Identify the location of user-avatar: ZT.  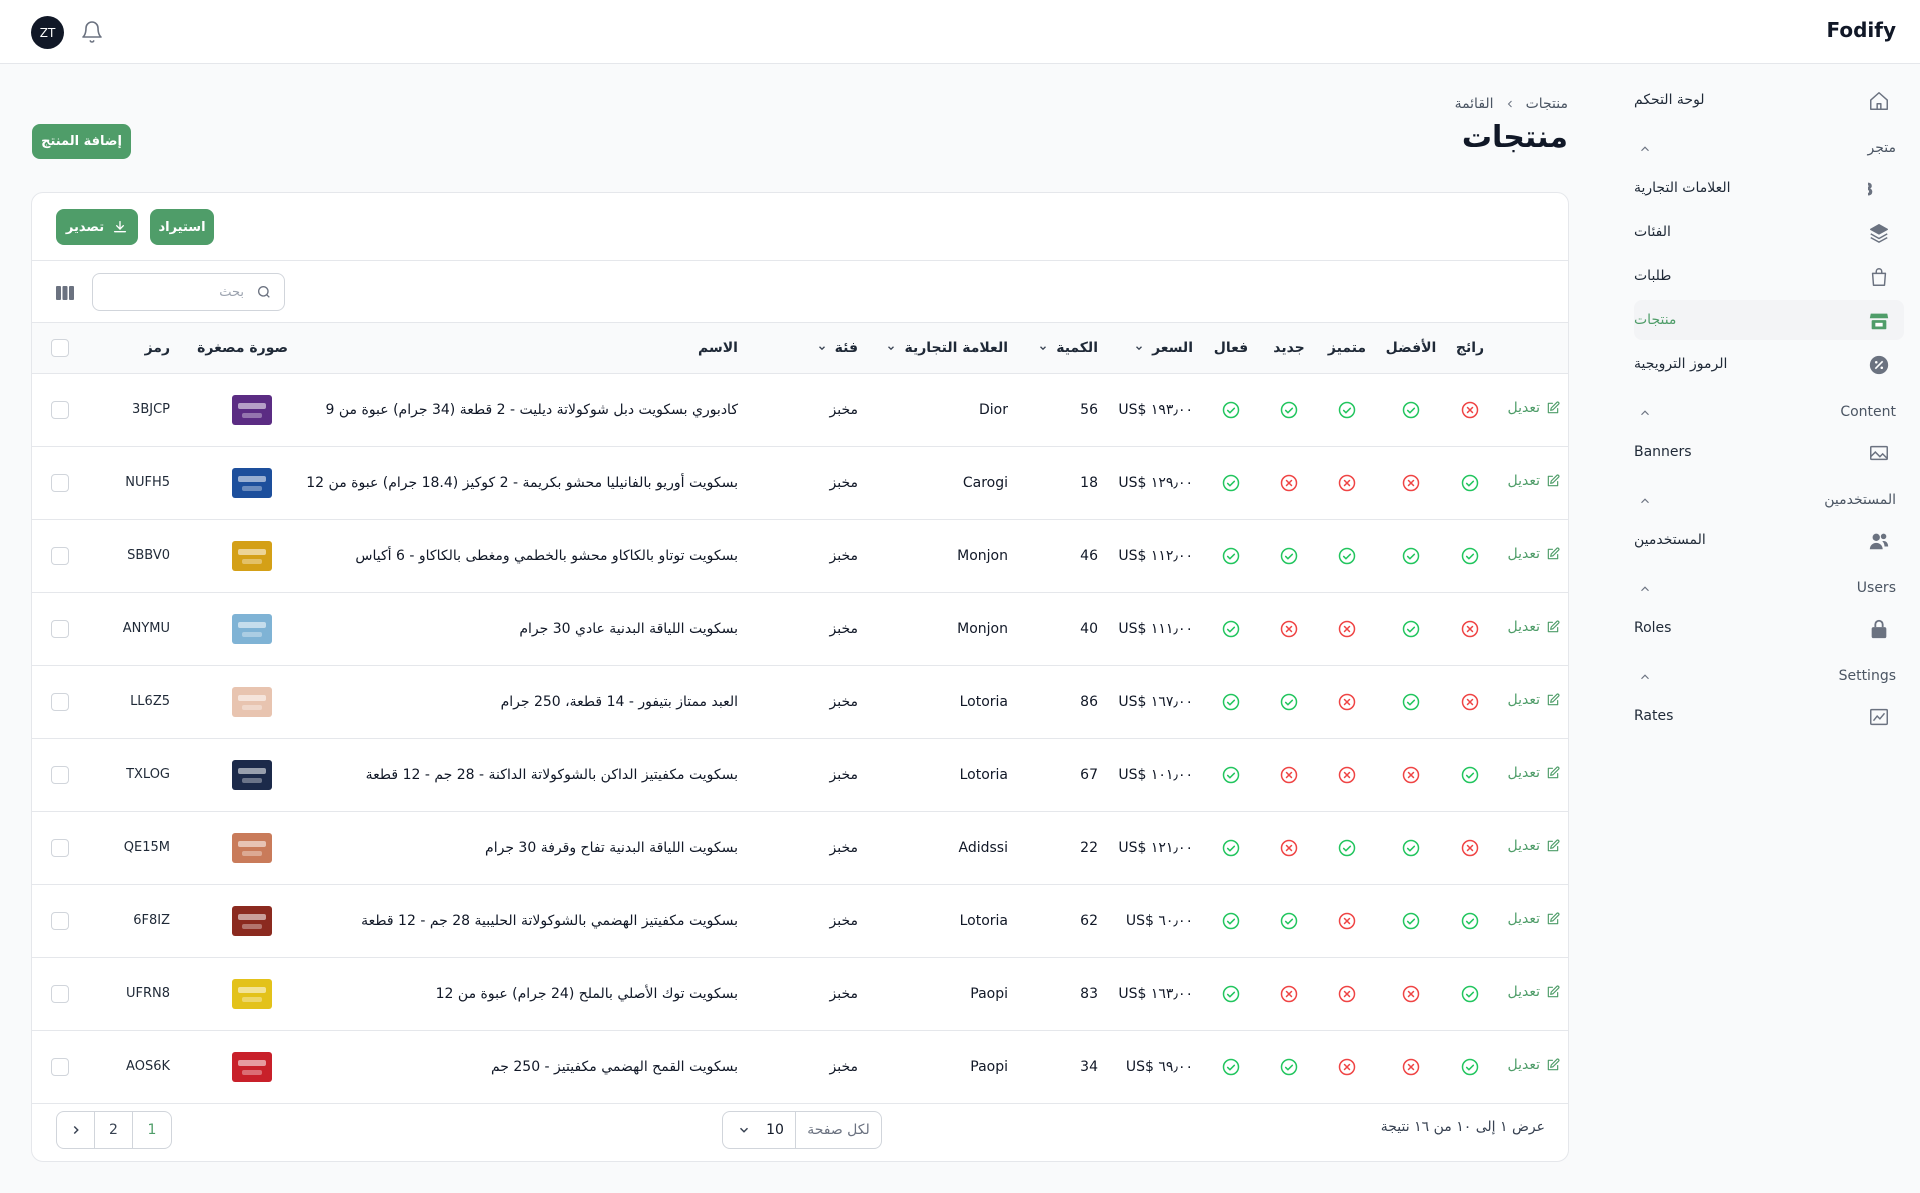
(47, 32).